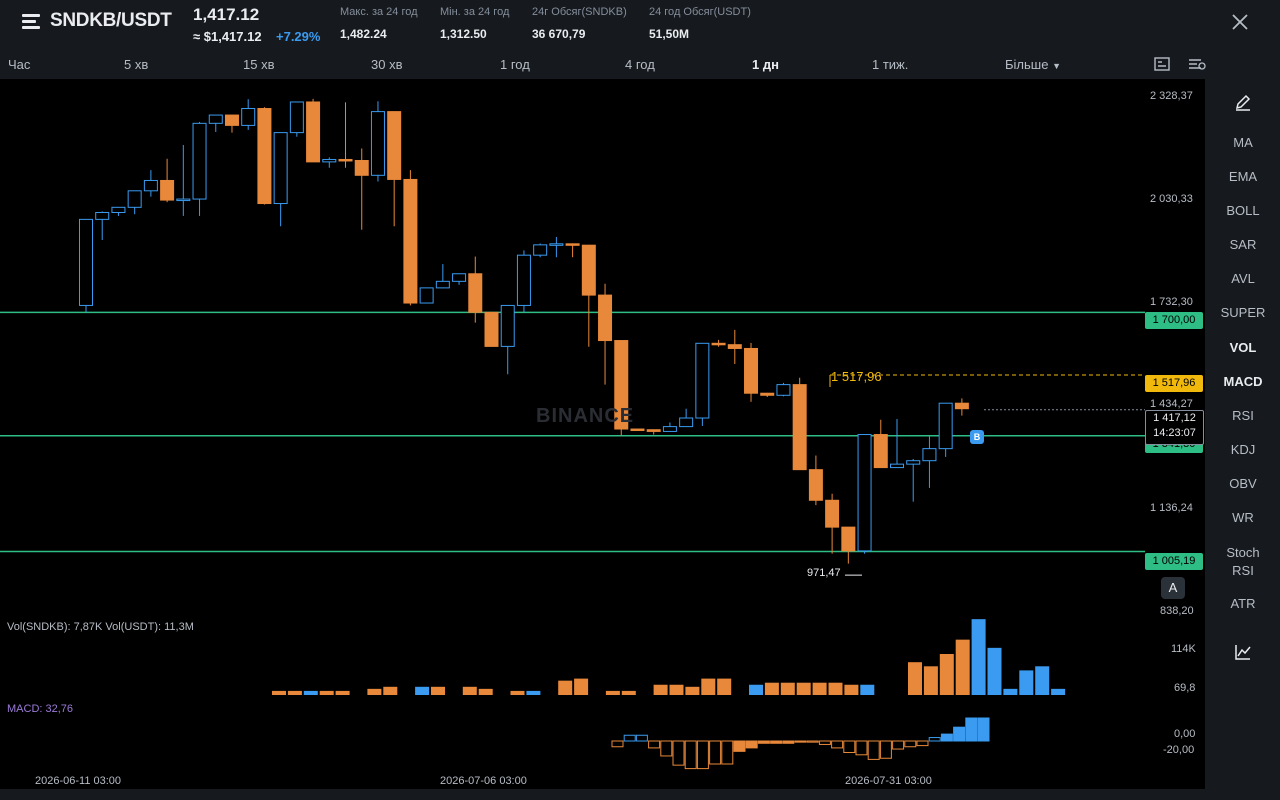  What do you see at coordinates (32, 22) in the screenshot?
I see `menu-icon` at bounding box center [32, 22].